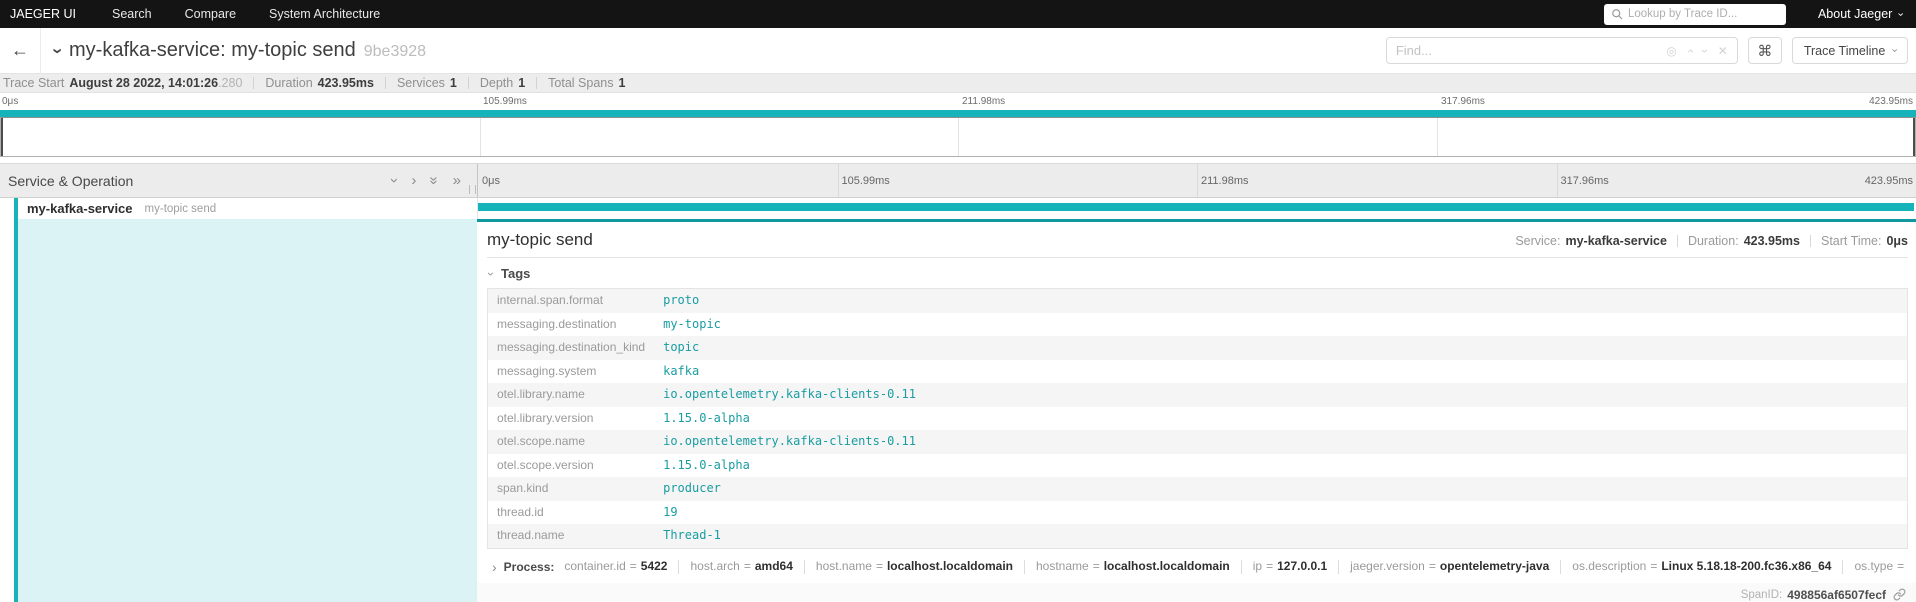  What do you see at coordinates (71, 180) in the screenshot?
I see `service-operation-label: Service & Operation` at bounding box center [71, 180].